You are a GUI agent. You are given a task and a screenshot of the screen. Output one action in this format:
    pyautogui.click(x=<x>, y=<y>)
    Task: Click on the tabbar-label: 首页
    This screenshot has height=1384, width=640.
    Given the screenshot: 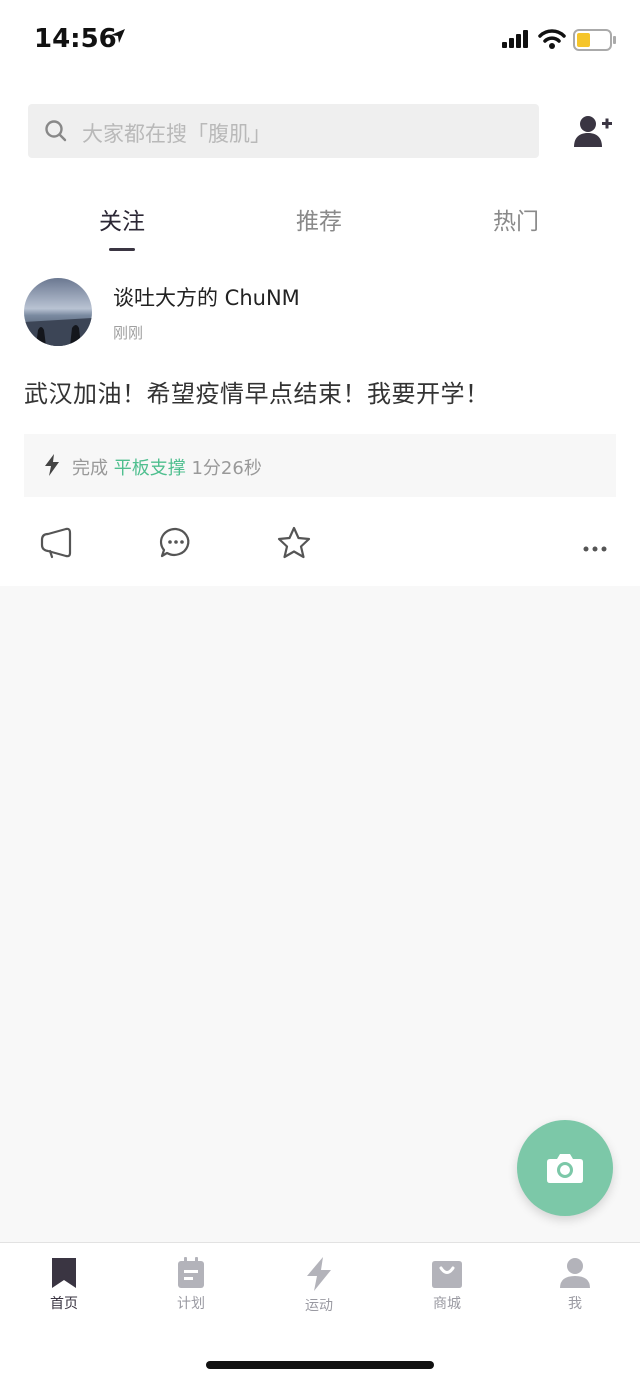 What is the action you would take?
    pyautogui.click(x=64, y=1304)
    